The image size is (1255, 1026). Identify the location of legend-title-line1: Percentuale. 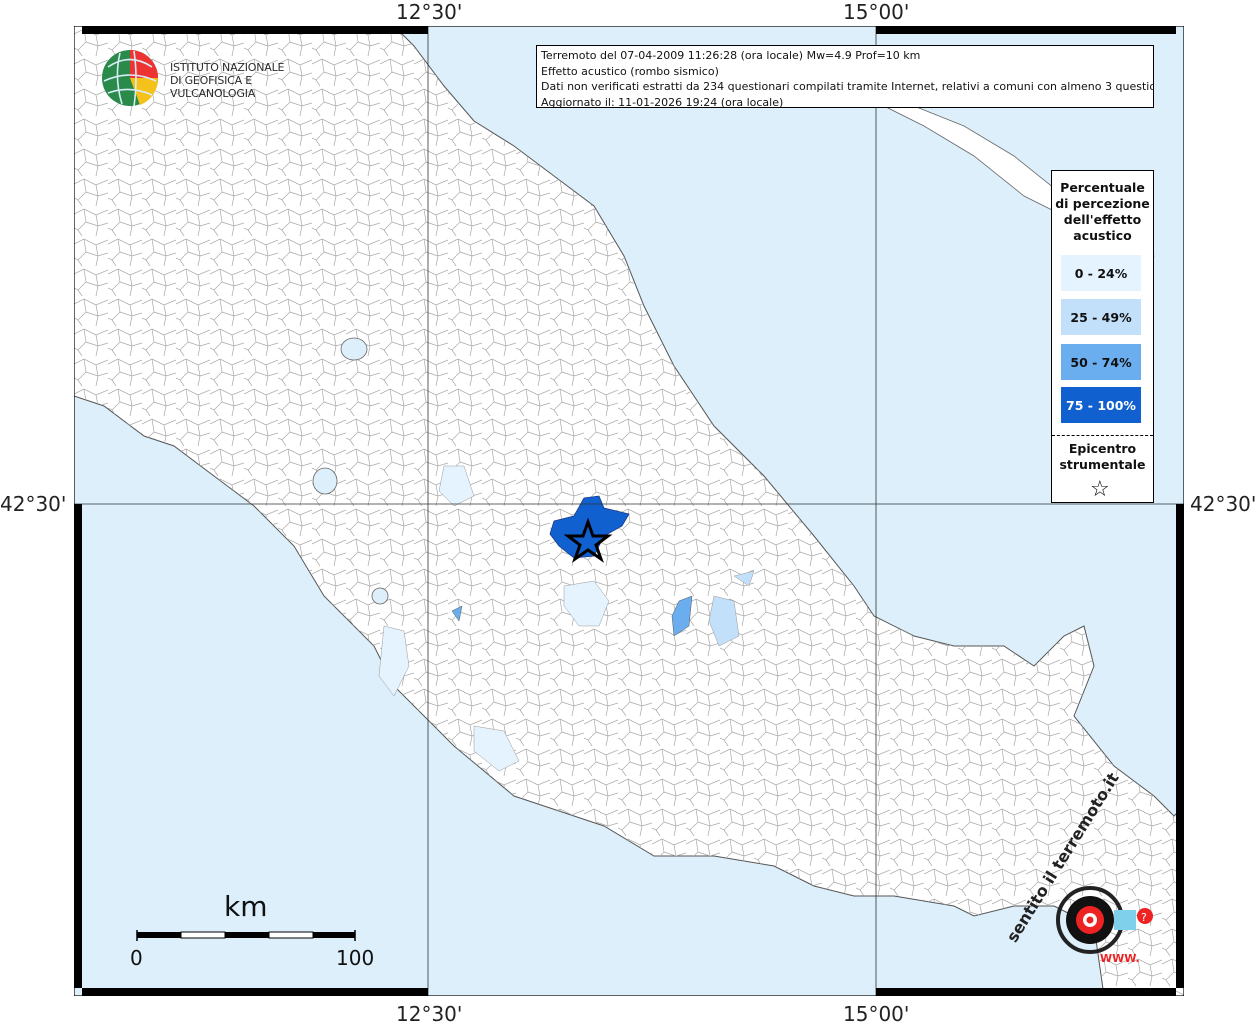
(1102, 187).